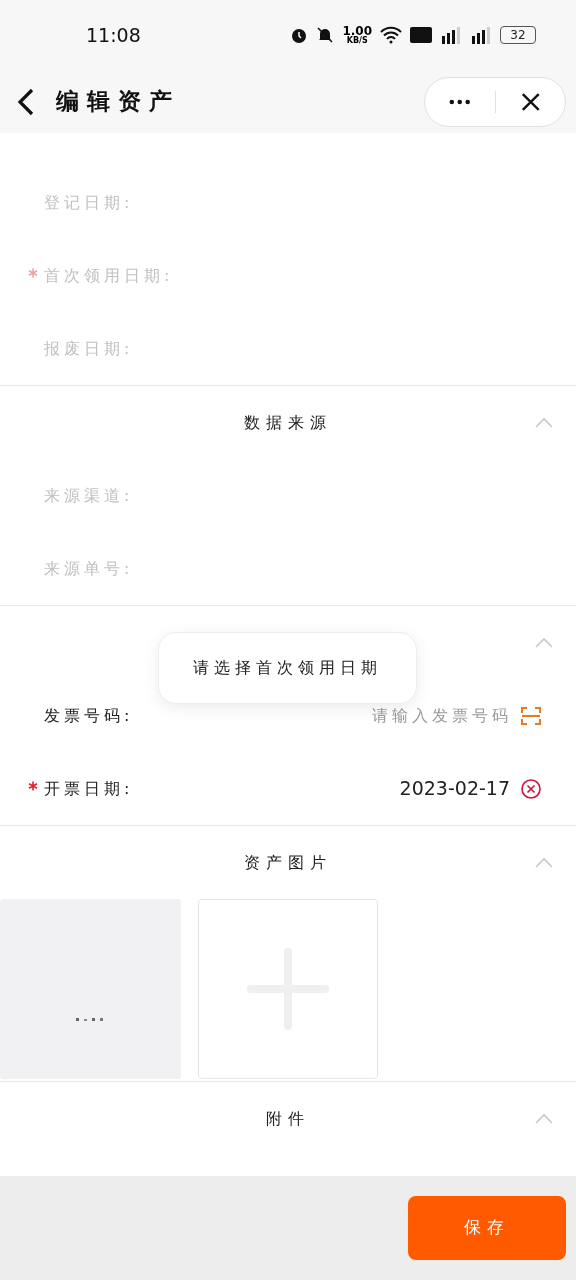  Describe the element at coordinates (531, 715) in the screenshot. I see `scan-icon` at that location.